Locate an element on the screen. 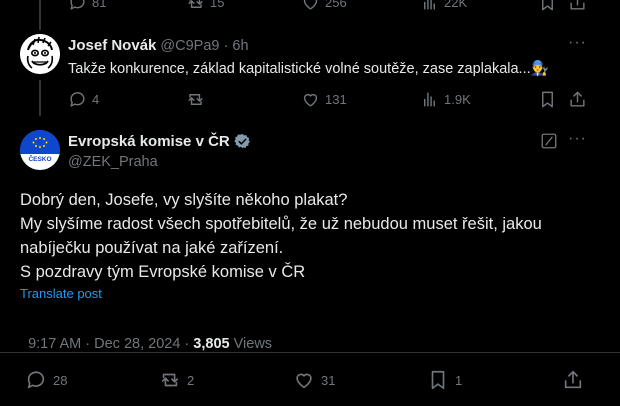 The width and height of the screenshot is (620, 406). prev-like-count: 256 is located at coordinates (336, 5).